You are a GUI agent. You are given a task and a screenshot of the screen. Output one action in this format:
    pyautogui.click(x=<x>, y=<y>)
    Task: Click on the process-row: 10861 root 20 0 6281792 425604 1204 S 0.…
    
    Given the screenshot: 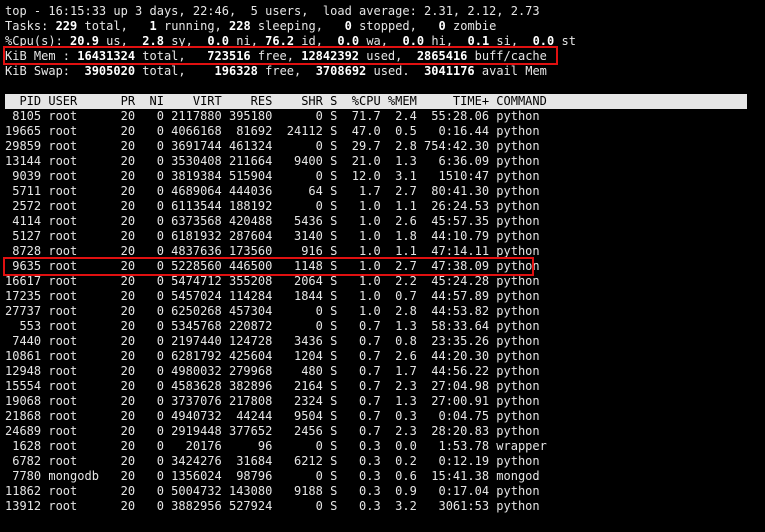 What is the action you would take?
    pyautogui.click(x=272, y=356)
    